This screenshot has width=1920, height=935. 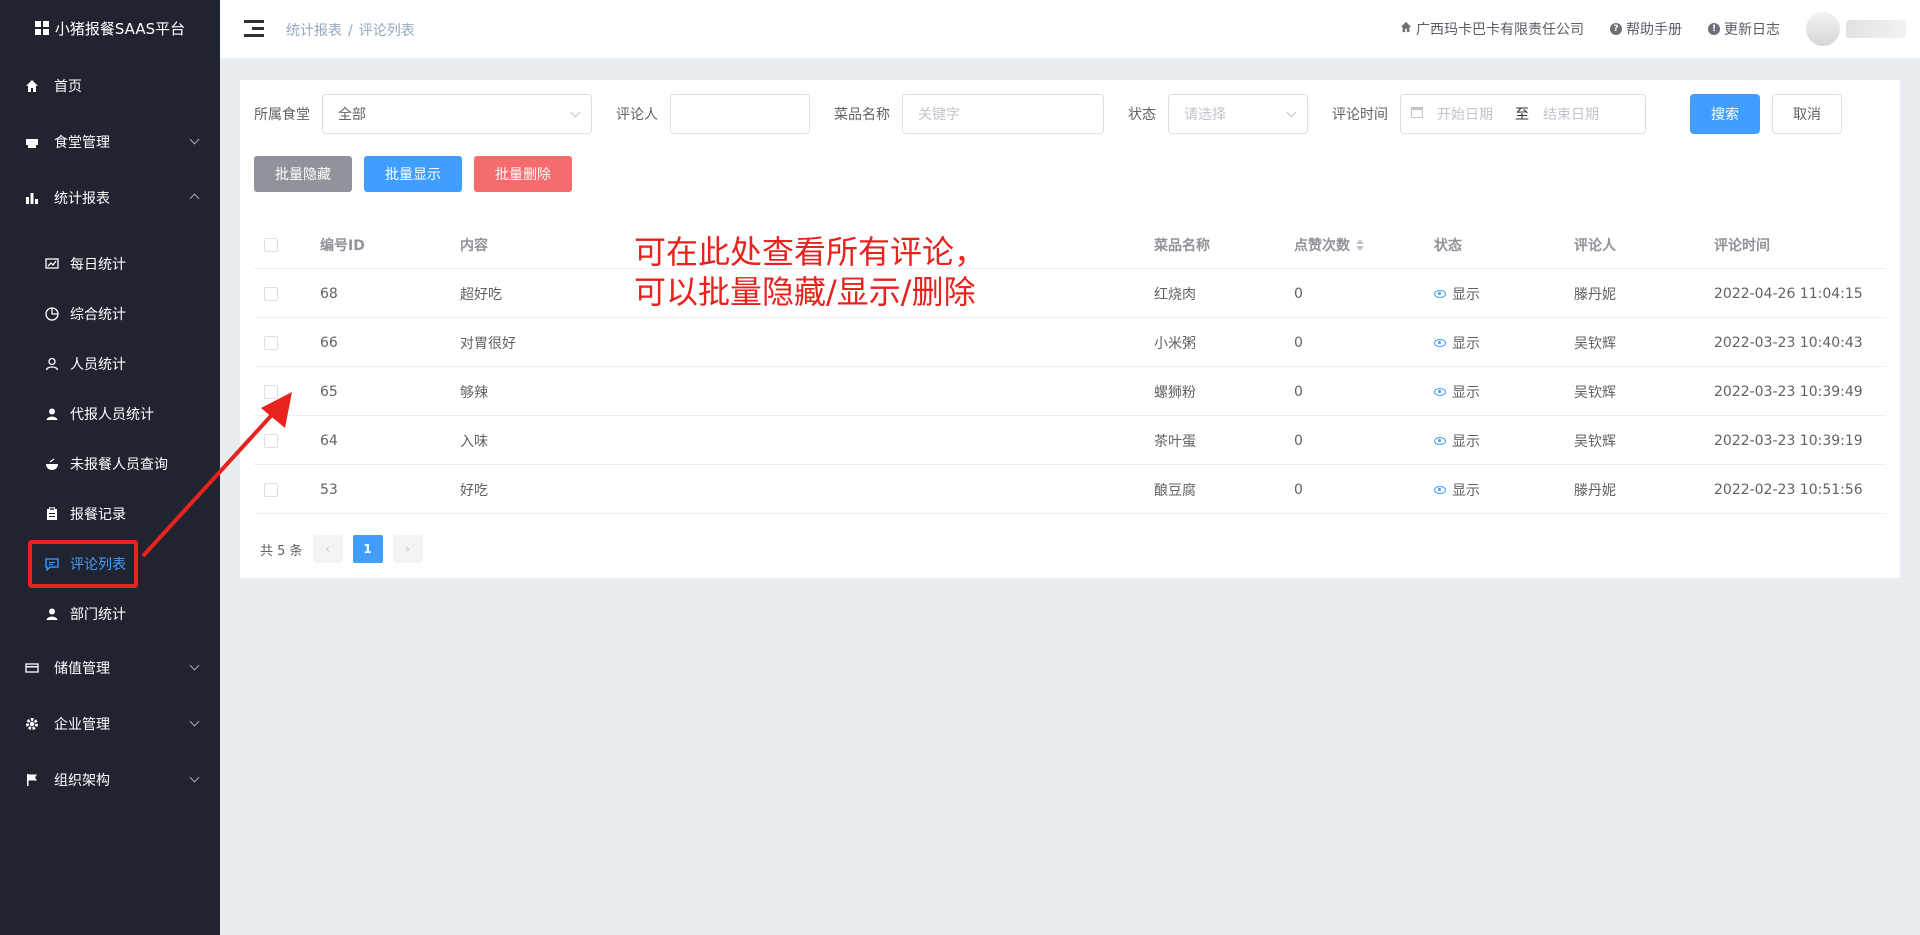 What do you see at coordinates (52, 364) in the screenshot?
I see `user-outline-icon` at bounding box center [52, 364].